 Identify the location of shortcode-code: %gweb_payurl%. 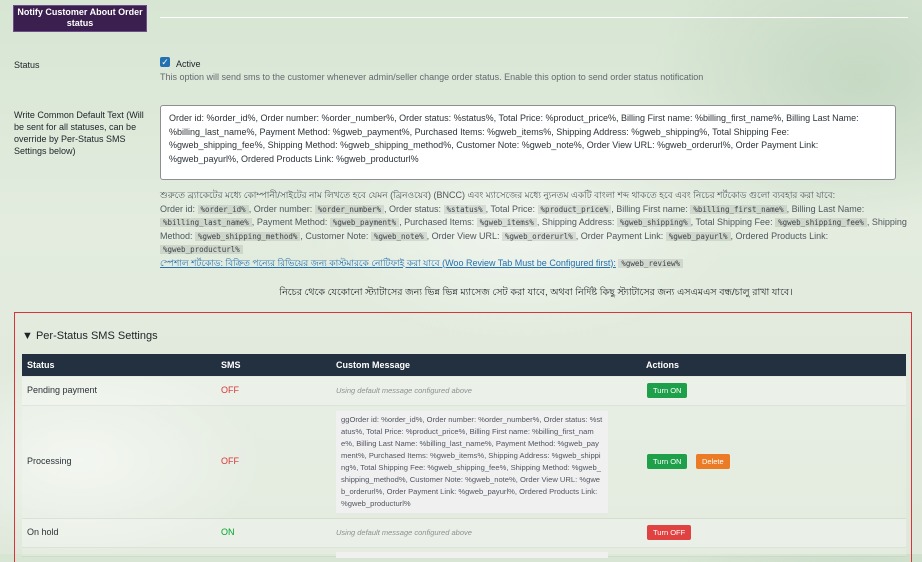
(698, 236).